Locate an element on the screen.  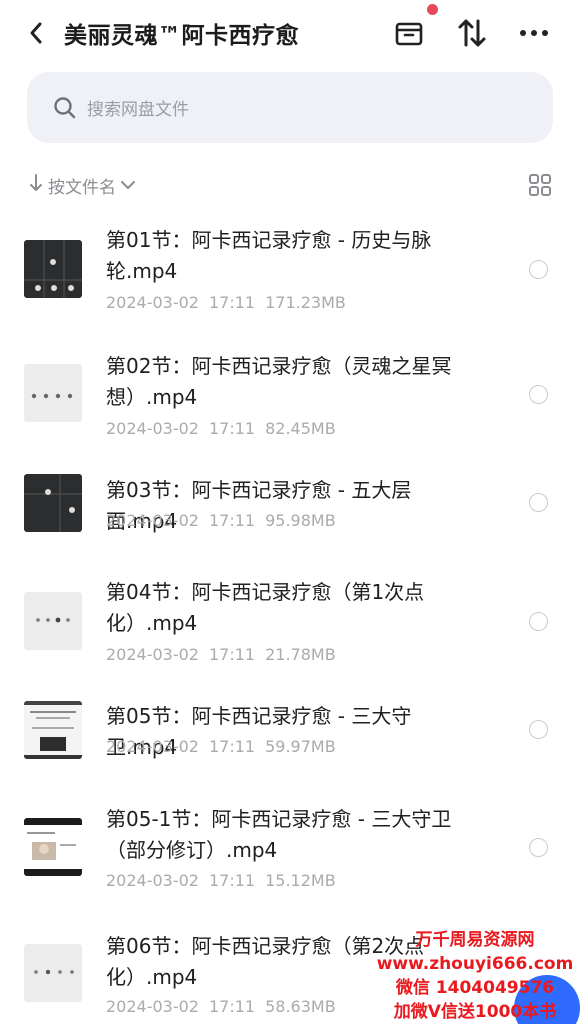
file-meta: 2024-03-02 17:11 21.78MB is located at coordinates (226, 654).